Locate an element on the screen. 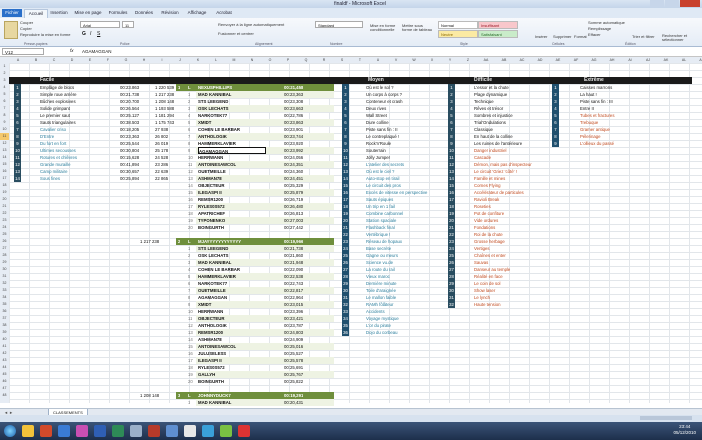 The image size is (702, 440). minimize-button is located at coordinates (657, 3).